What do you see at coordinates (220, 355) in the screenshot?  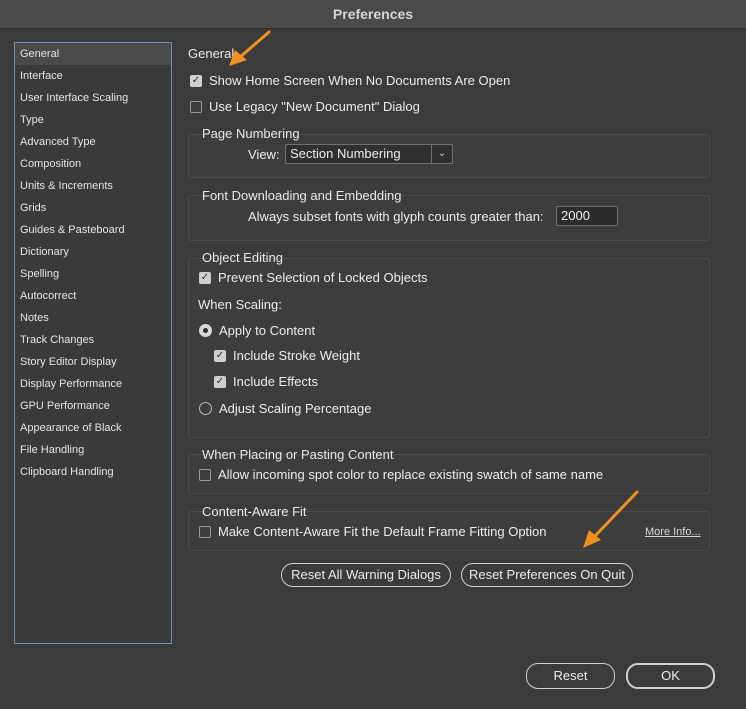 I see `include-stroke-checkbox: ✓` at bounding box center [220, 355].